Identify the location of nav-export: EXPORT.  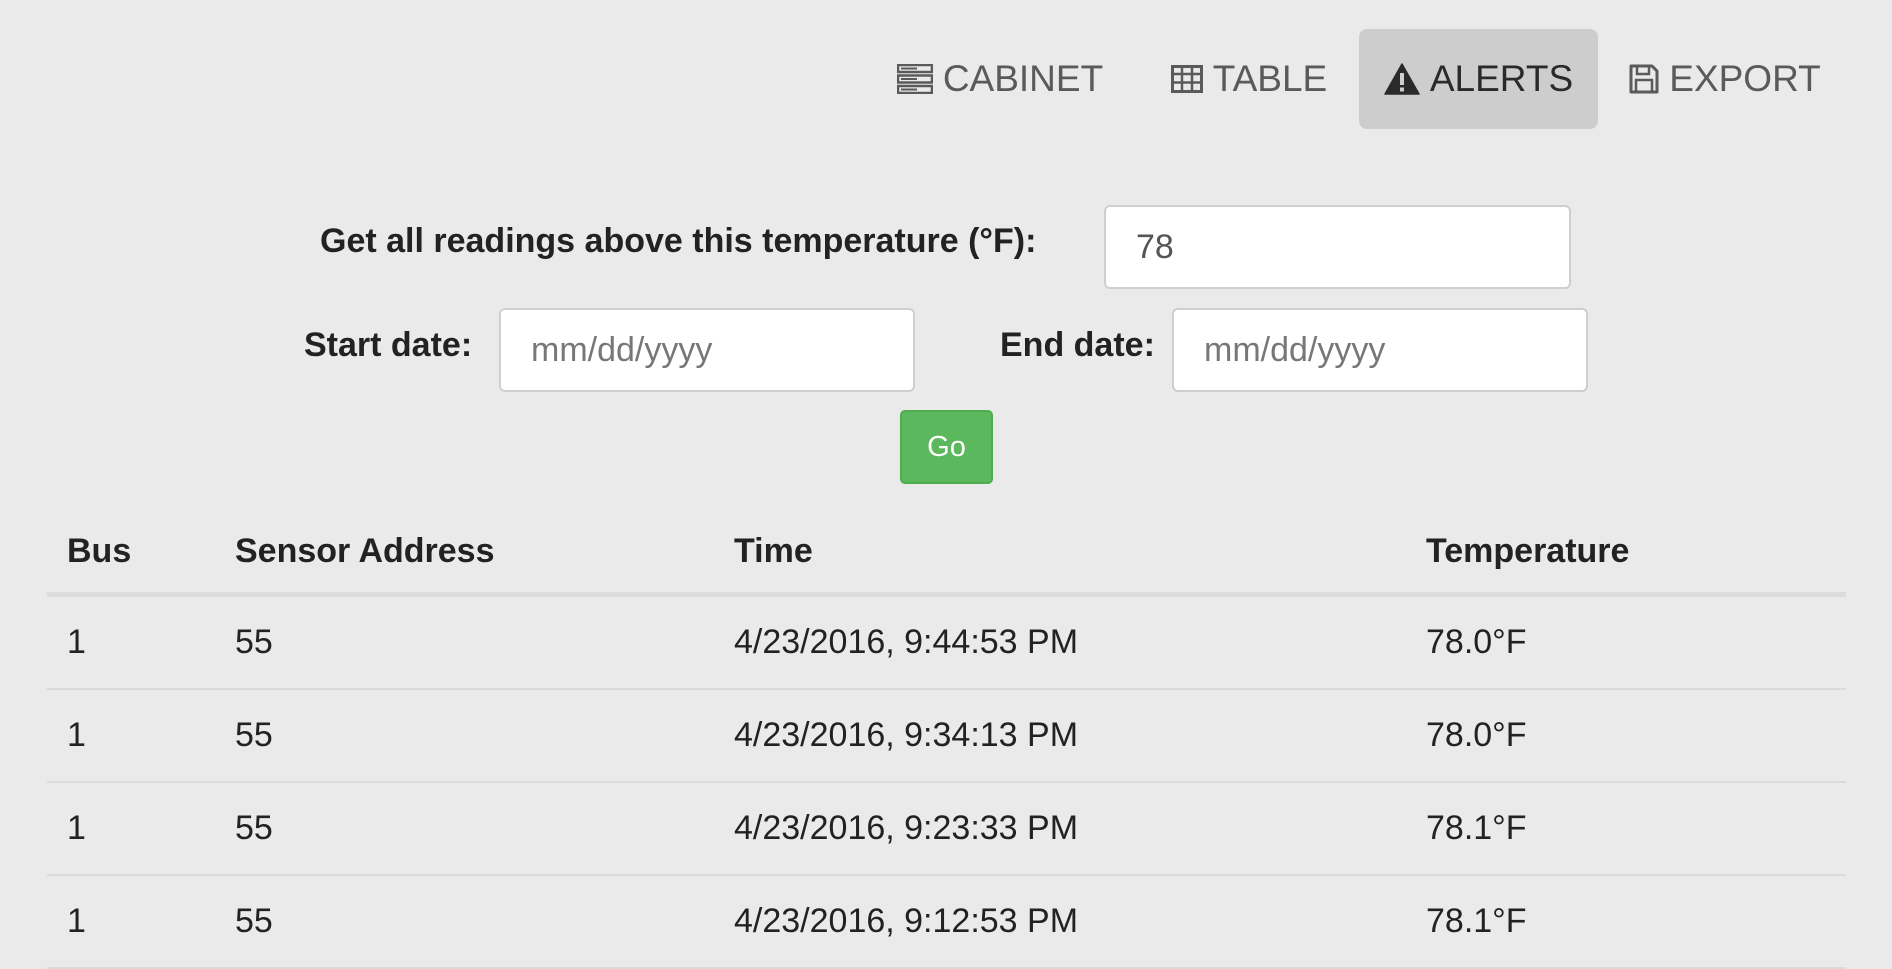
(1725, 79).